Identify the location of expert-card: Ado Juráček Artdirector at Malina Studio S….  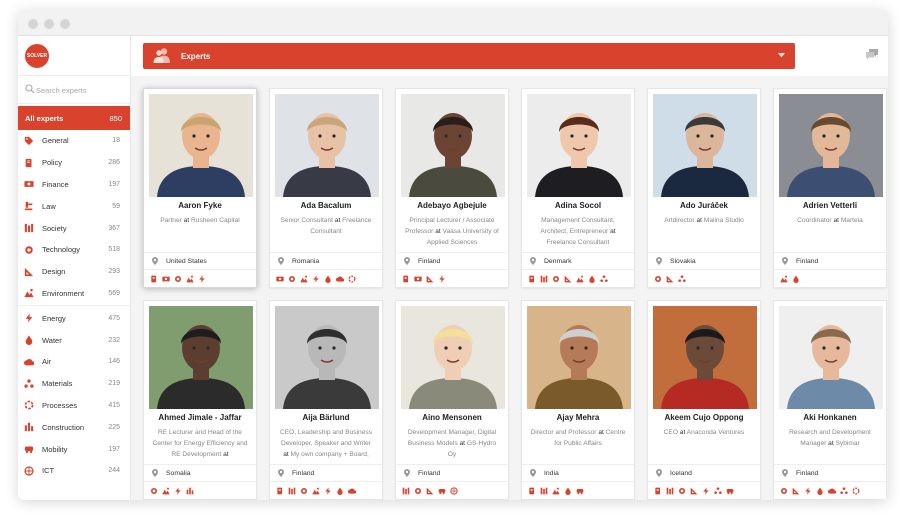
(704, 188).